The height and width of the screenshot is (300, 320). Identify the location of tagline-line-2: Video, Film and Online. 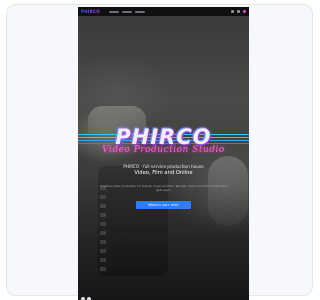
(163, 172).